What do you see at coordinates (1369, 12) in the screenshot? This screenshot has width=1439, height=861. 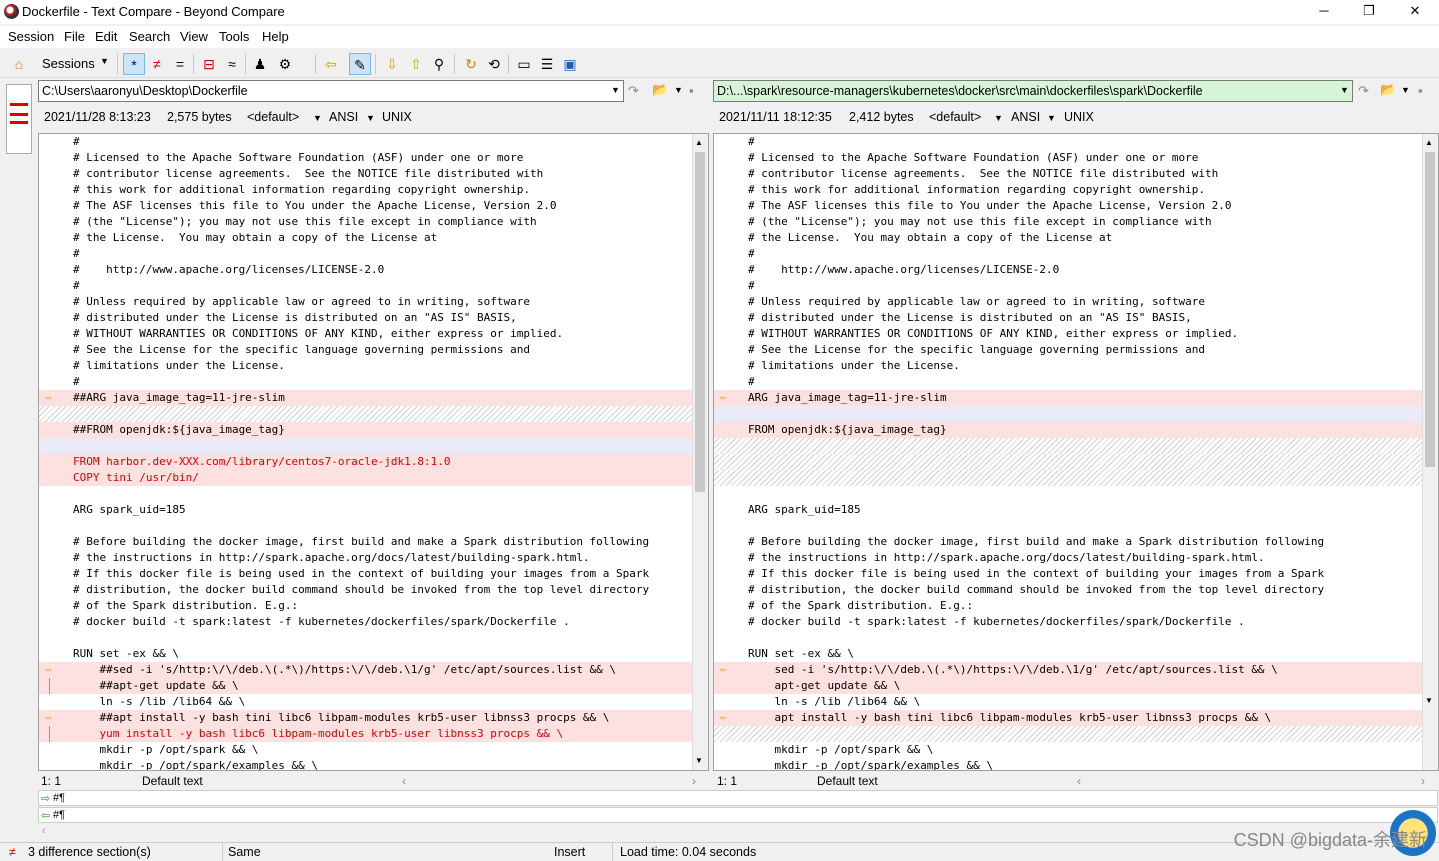 I see `maximize-button: ❐` at bounding box center [1369, 12].